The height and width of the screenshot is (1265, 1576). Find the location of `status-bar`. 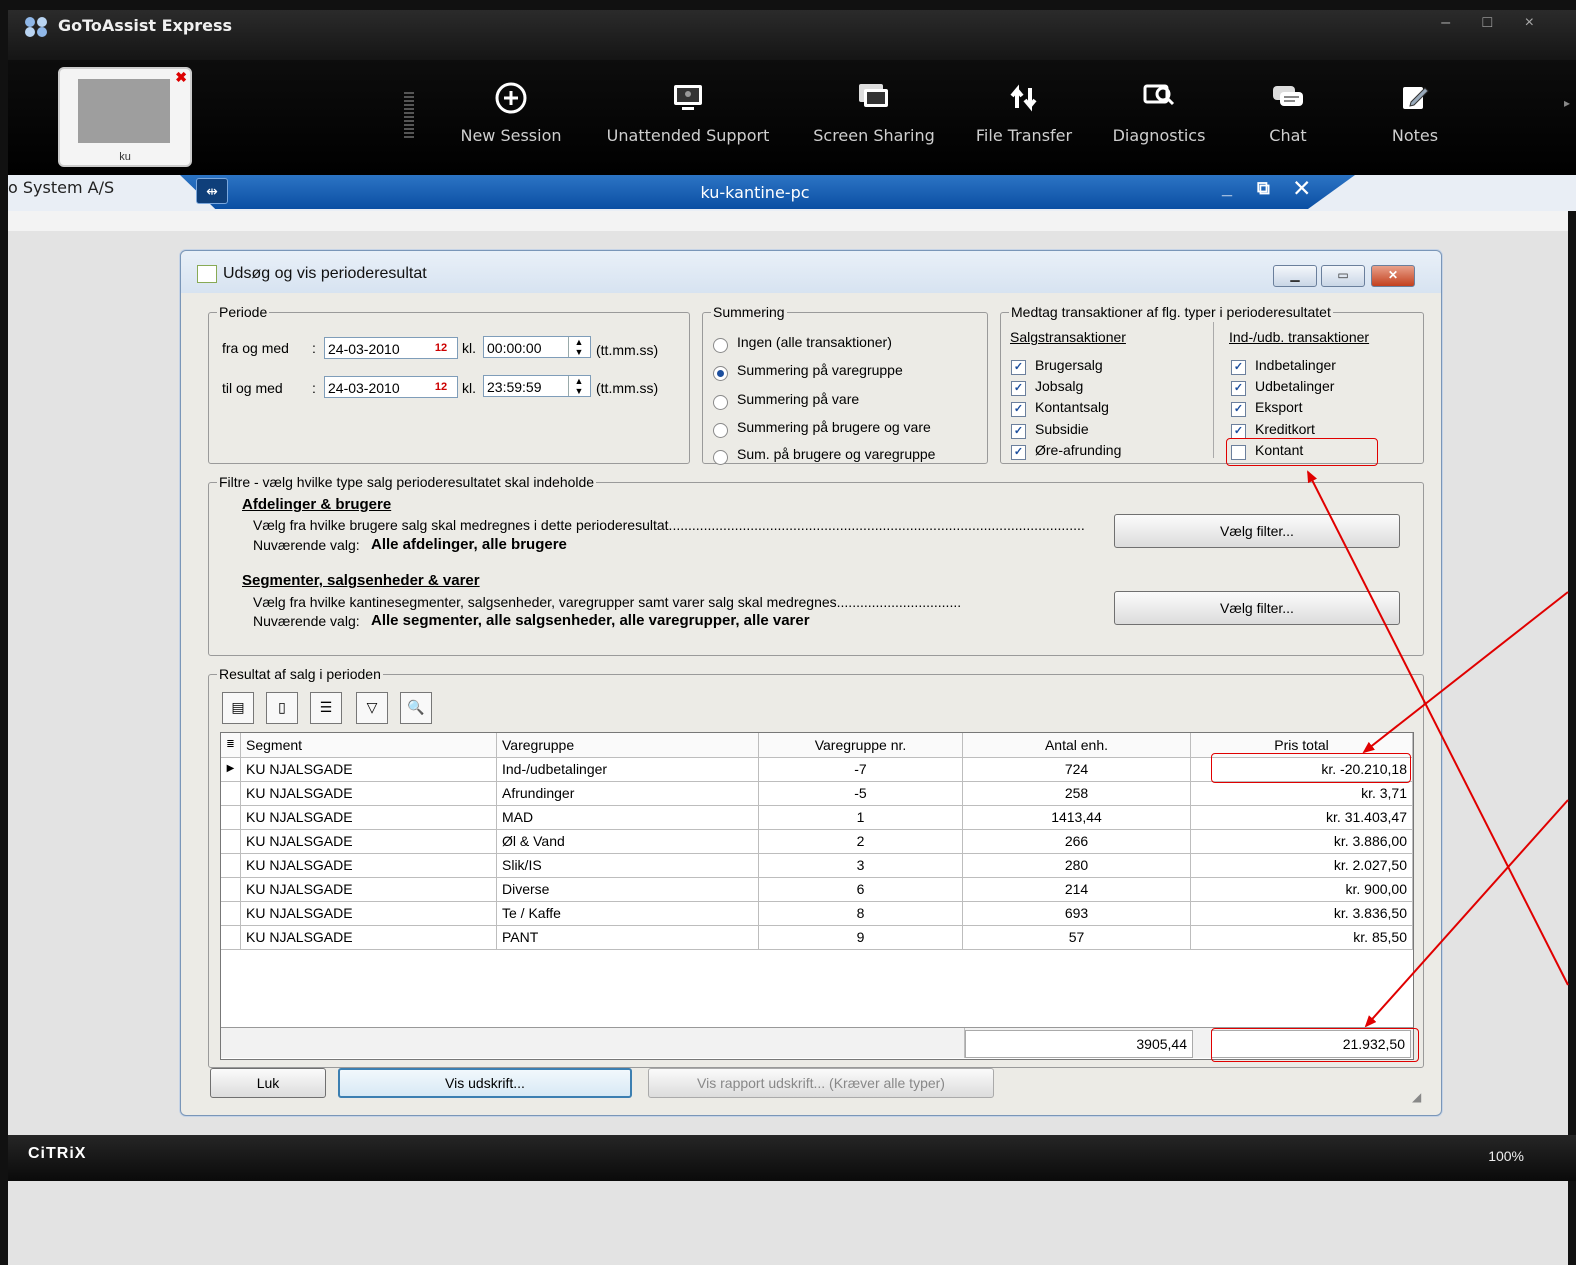

status-bar is located at coordinates (792, 1158).